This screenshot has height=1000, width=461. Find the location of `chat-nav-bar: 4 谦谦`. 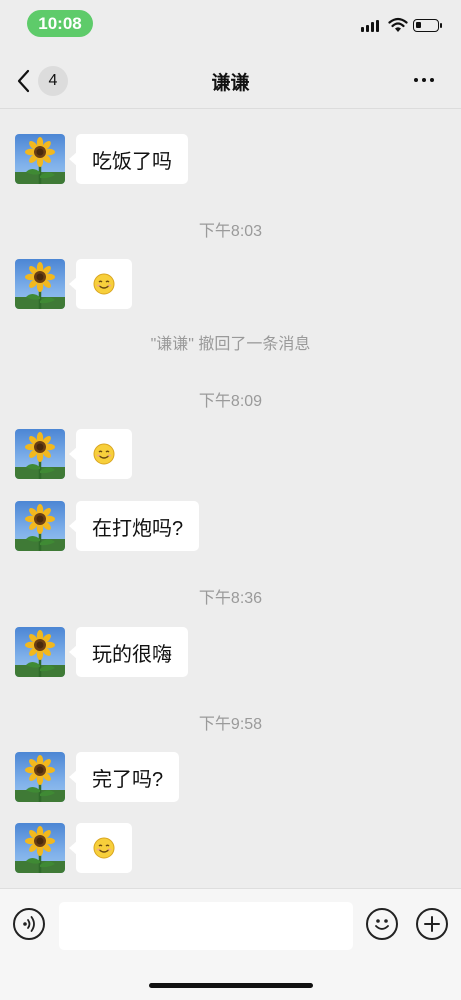

chat-nav-bar: 4 谦谦 is located at coordinates (230, 80).